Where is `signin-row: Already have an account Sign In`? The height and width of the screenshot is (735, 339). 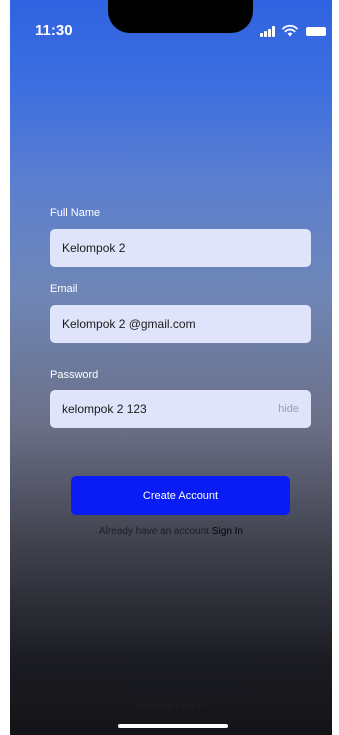
signin-row: Already have an account Sign In is located at coordinates (171, 531).